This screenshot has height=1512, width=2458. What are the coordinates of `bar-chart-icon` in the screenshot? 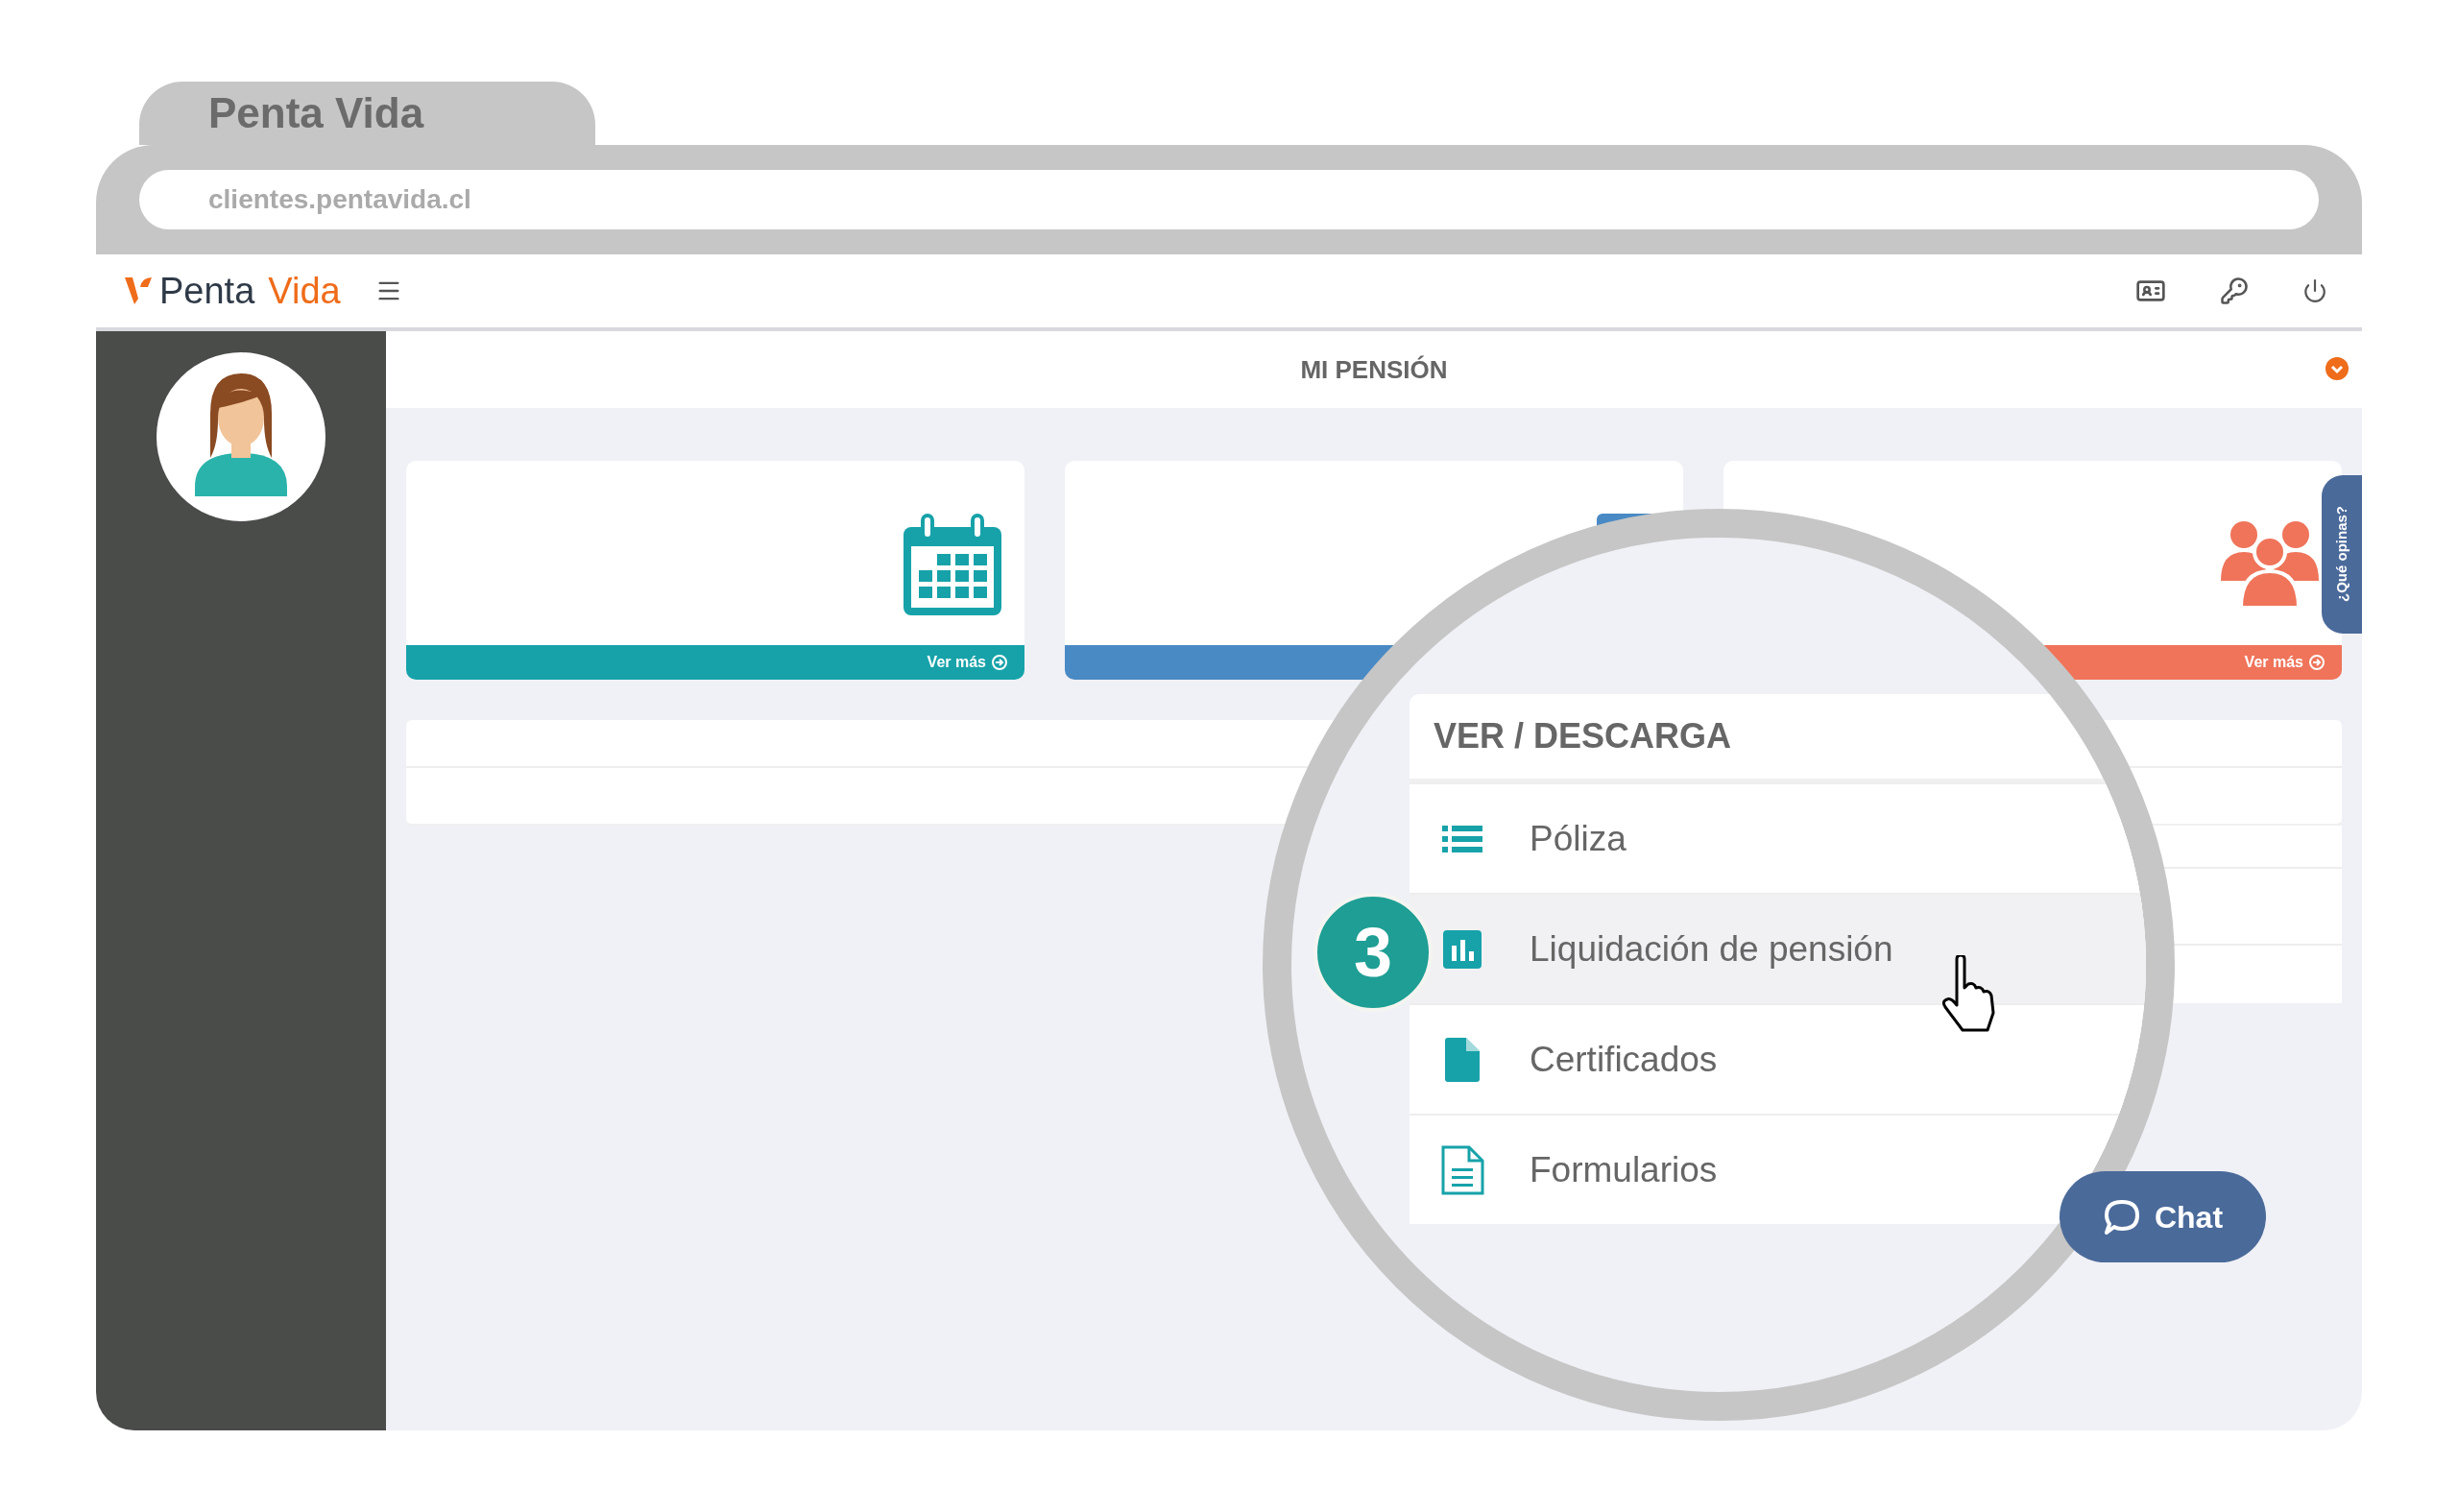 It's located at (1462, 949).